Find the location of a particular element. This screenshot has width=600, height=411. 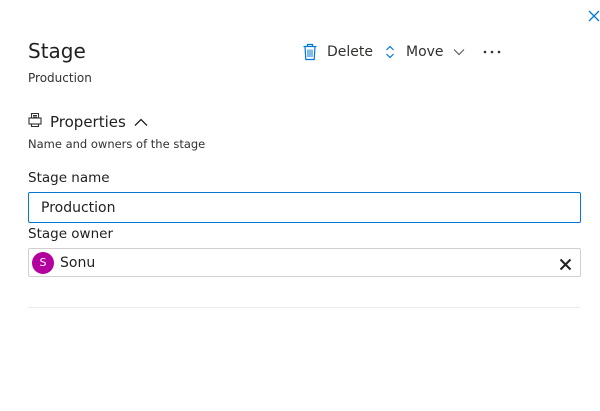

stage-name-input is located at coordinates (304, 207).